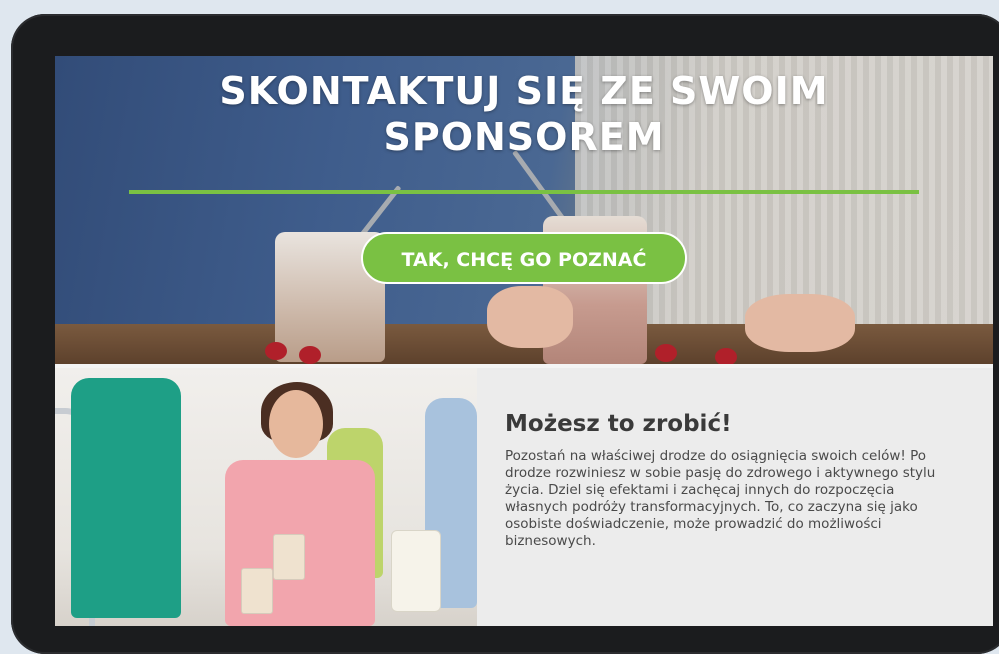 This screenshot has width=999, height=654. I want to click on woman-face, so click(296, 424).